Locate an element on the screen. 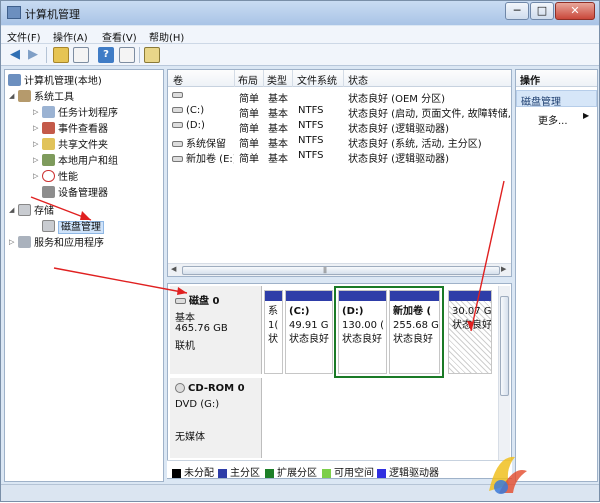  tree-item-shared-folders: ▷ 共享文件夹 is located at coordinates (70, 144).